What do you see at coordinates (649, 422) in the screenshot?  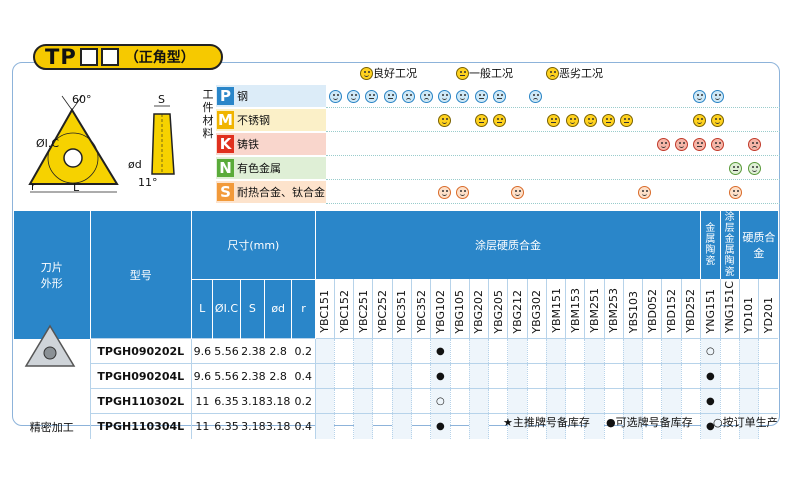 I see `footnote-optional-stock: ●可选牌号备库存` at bounding box center [649, 422].